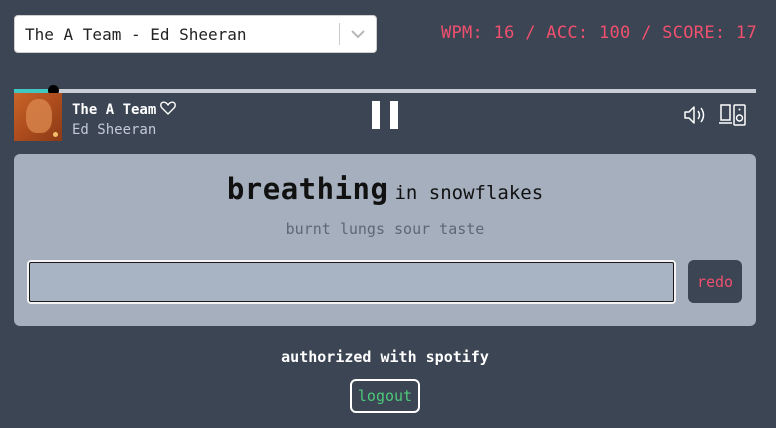 The height and width of the screenshot is (428, 776). Describe the element at coordinates (114, 110) in the screenshot. I see `track-title: The A Team` at that location.